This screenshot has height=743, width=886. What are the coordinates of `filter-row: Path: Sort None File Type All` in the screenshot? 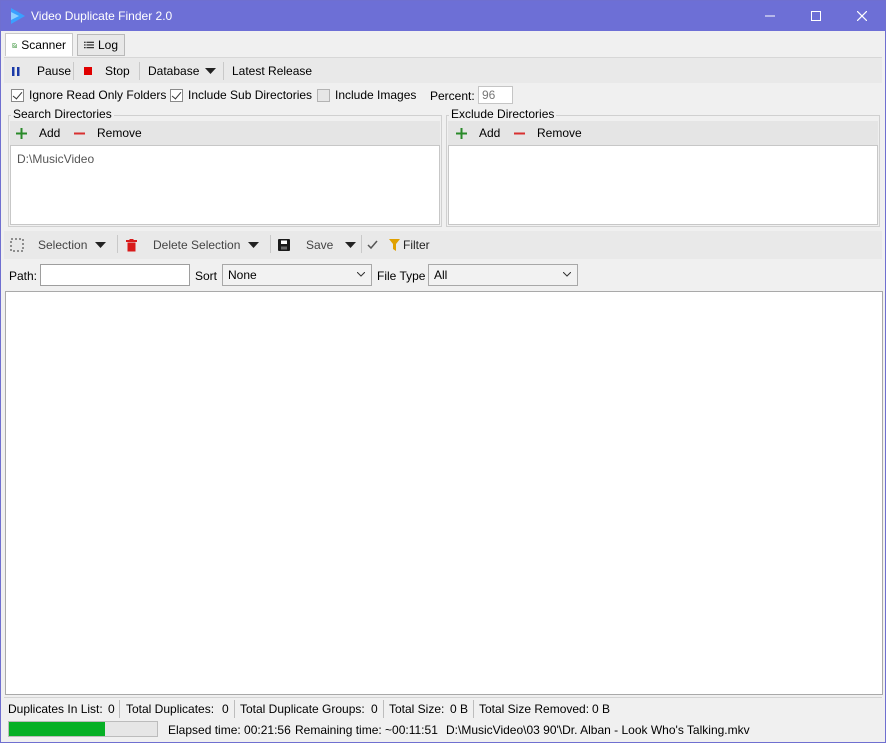 It's located at (443, 275).